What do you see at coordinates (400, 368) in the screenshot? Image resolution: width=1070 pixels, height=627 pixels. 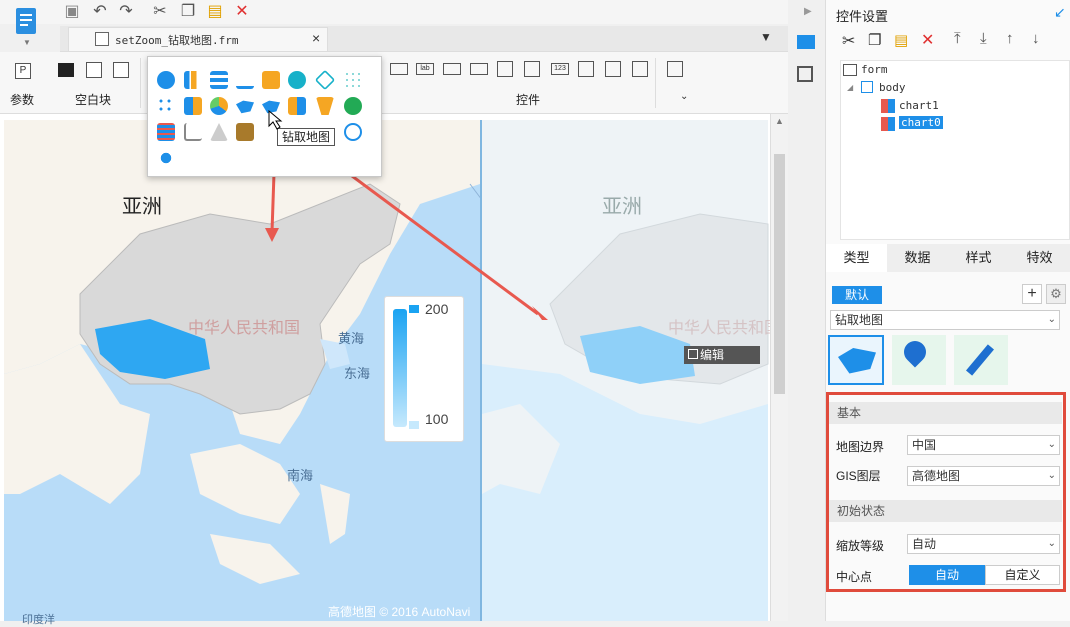 I see `legend-gradient-bar` at bounding box center [400, 368].